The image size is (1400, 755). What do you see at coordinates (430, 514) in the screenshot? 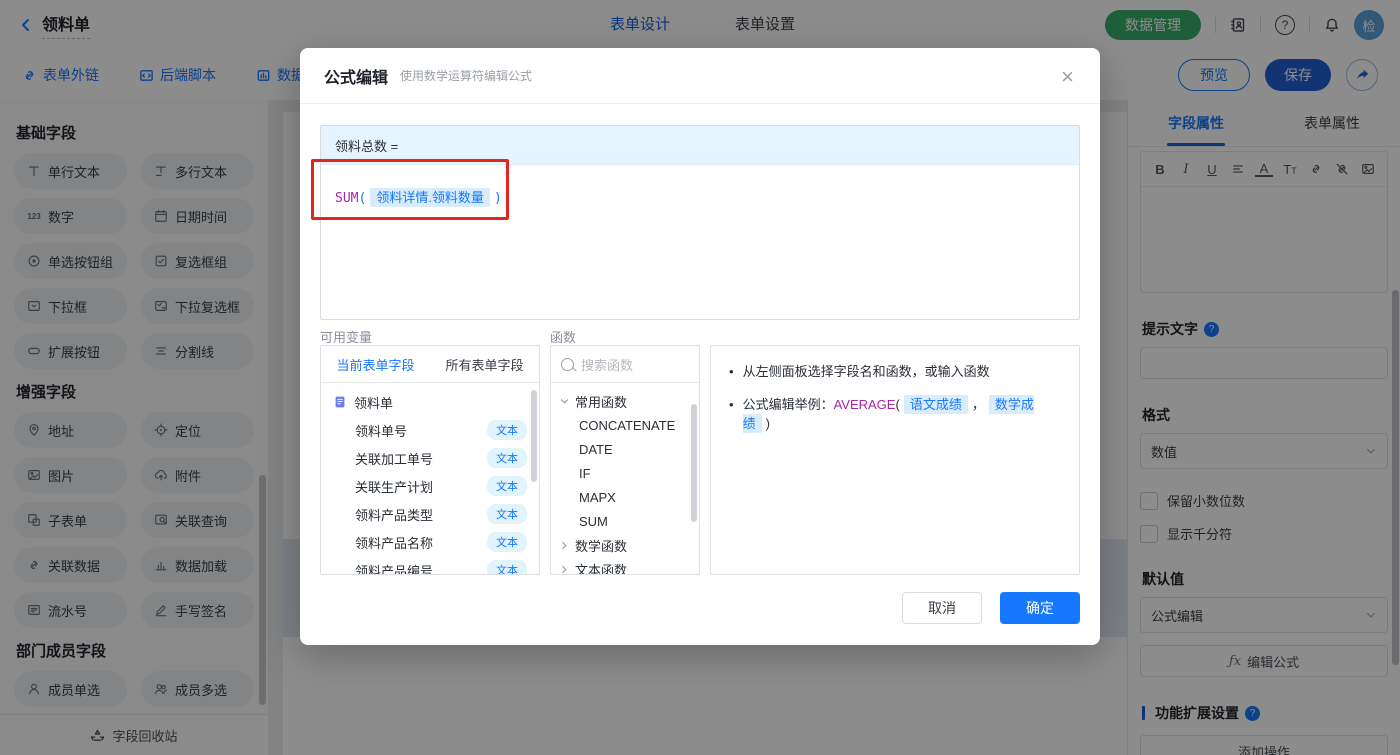
I see `variable-row: 领料产品类型 文本` at bounding box center [430, 514].